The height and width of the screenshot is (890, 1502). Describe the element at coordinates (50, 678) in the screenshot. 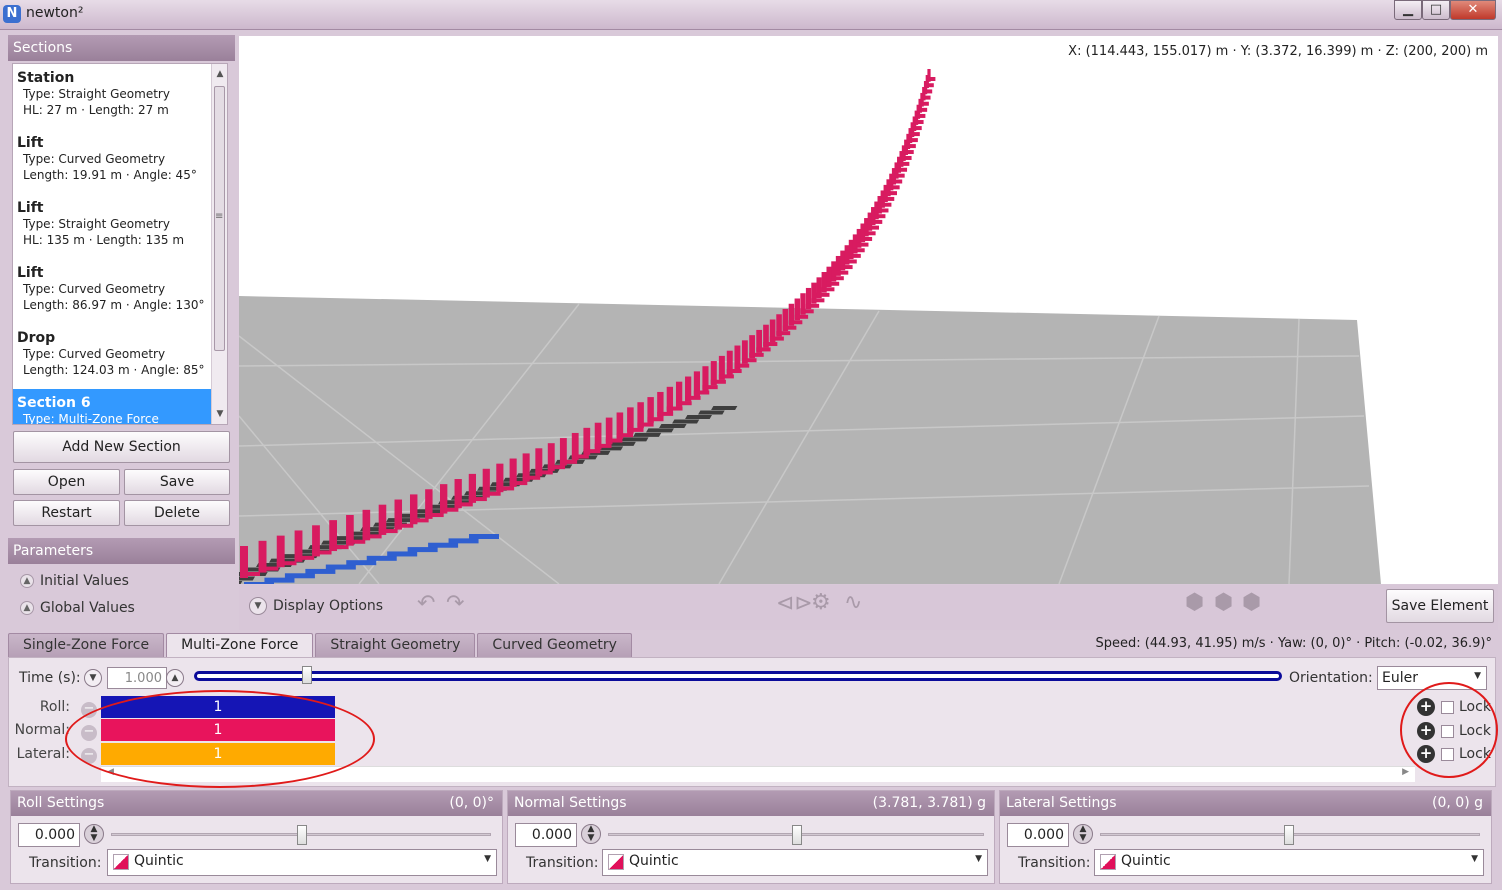

I see `time-label: Time (s):` at that location.